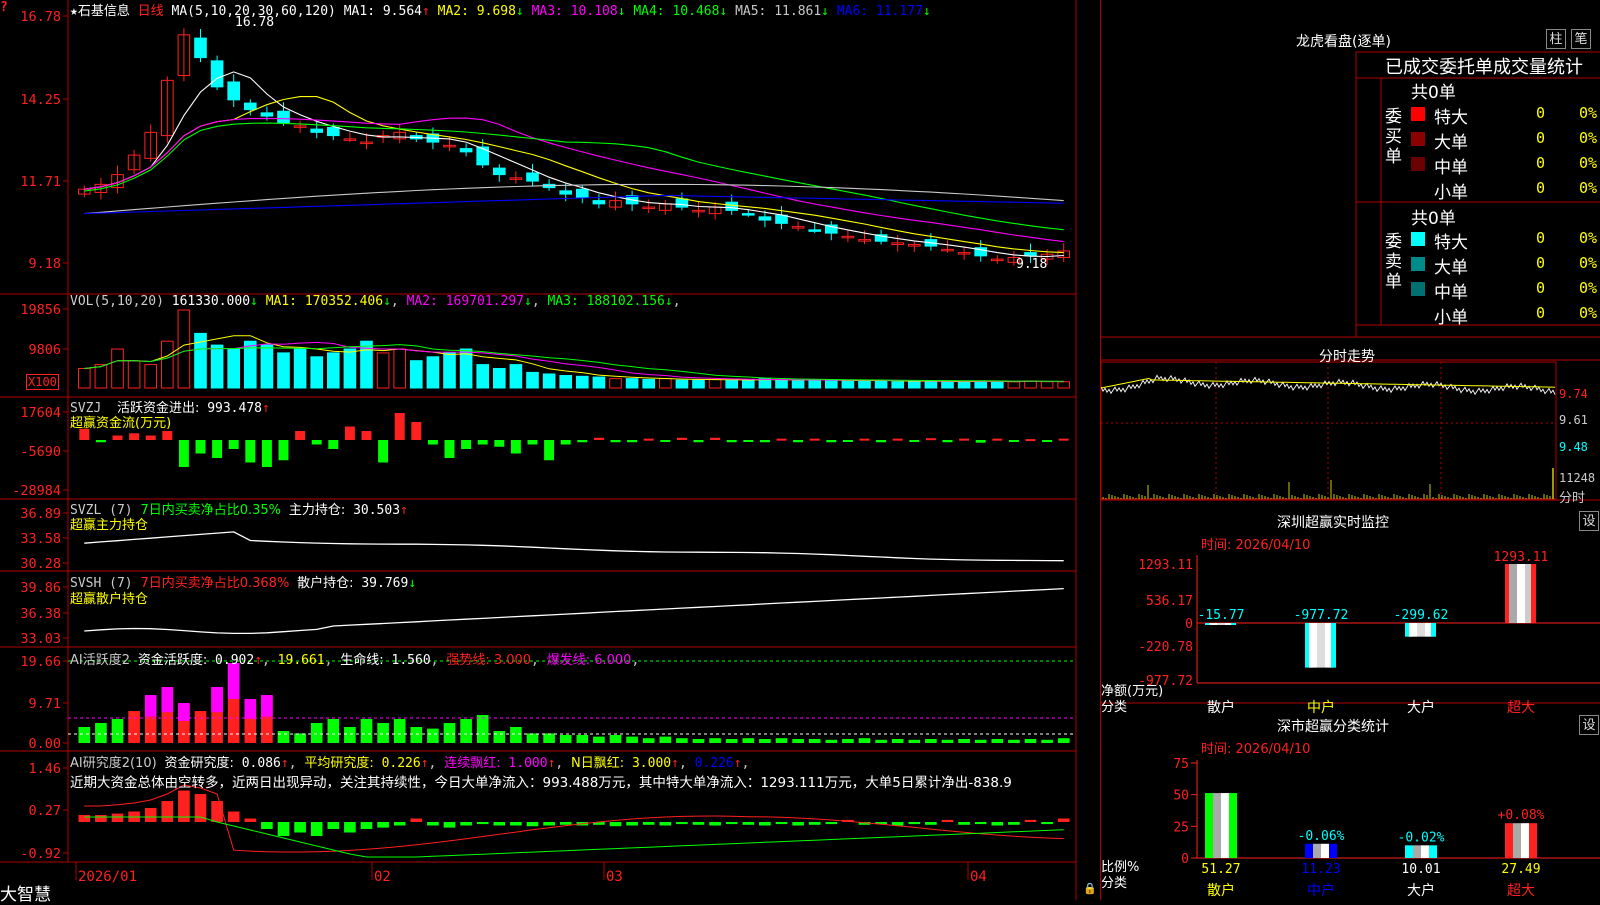  I want to click on classify-category-label: 中户, so click(1321, 890).